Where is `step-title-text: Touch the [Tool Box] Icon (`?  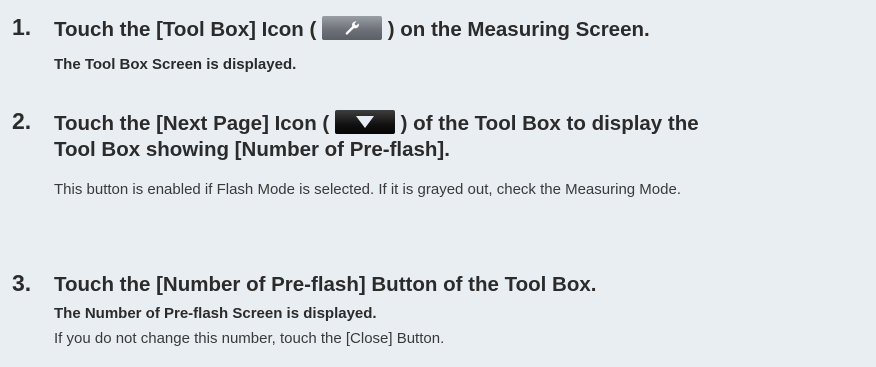
step-title-text: Touch the [Tool Box] Icon ( is located at coordinates (185, 29).